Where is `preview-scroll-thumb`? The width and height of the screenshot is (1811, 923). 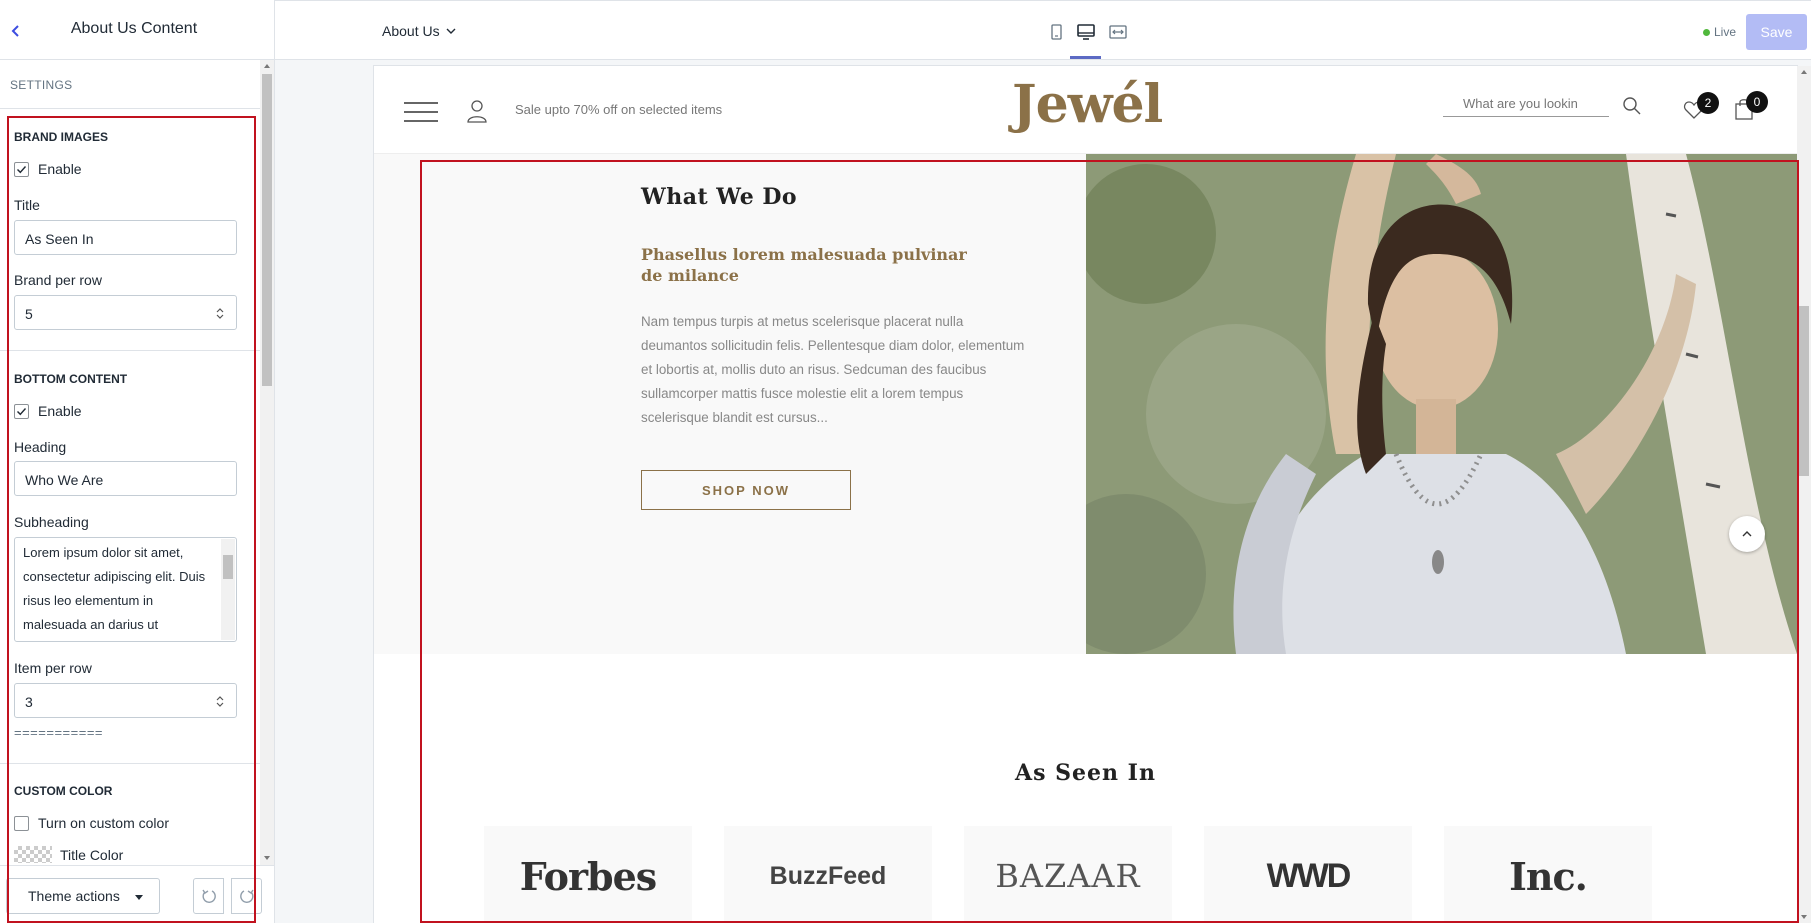 preview-scroll-thumb is located at coordinates (1804, 391).